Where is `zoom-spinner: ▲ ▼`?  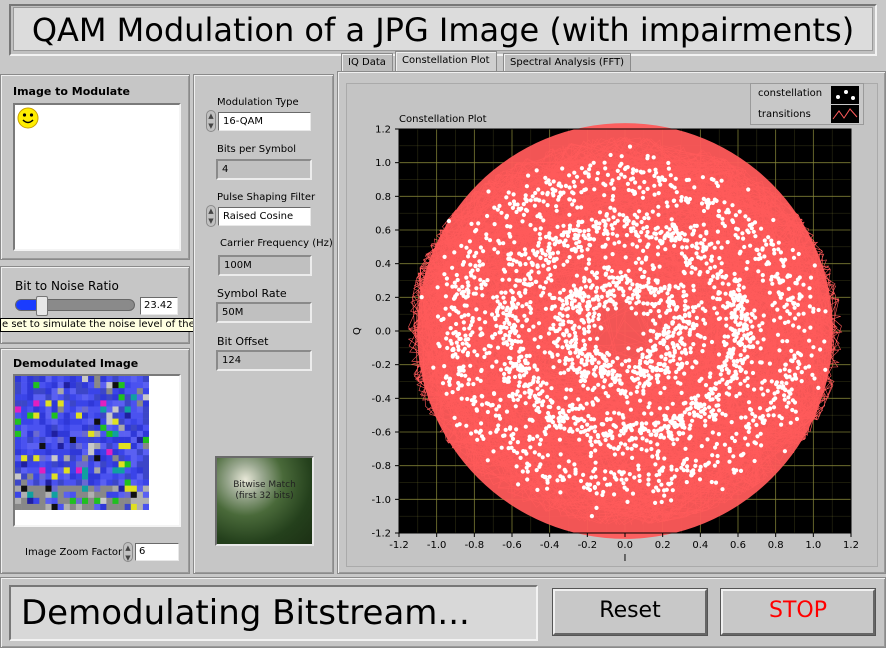 zoom-spinner: ▲ ▼ is located at coordinates (128, 552).